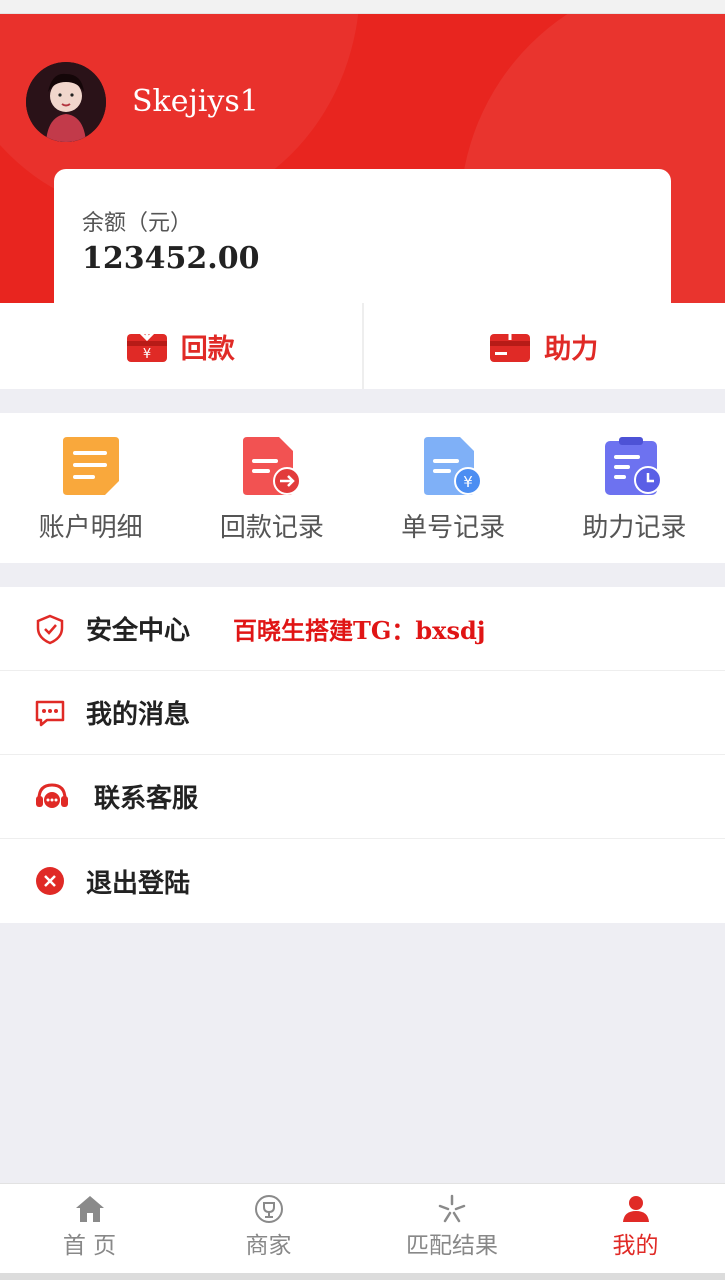 This screenshot has height=1280, width=725. I want to click on tab-home: 首 页, so click(89, 1228).